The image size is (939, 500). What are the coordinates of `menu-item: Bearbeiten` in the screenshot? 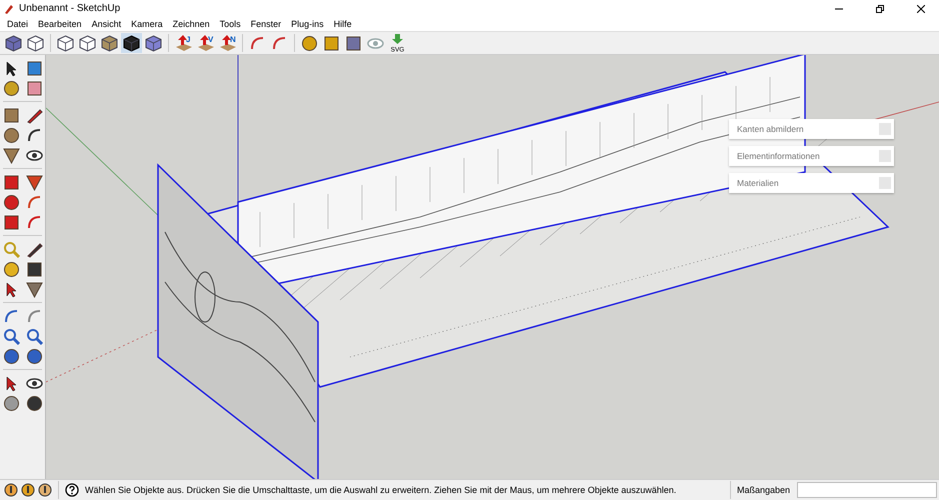 It's located at (60, 24).